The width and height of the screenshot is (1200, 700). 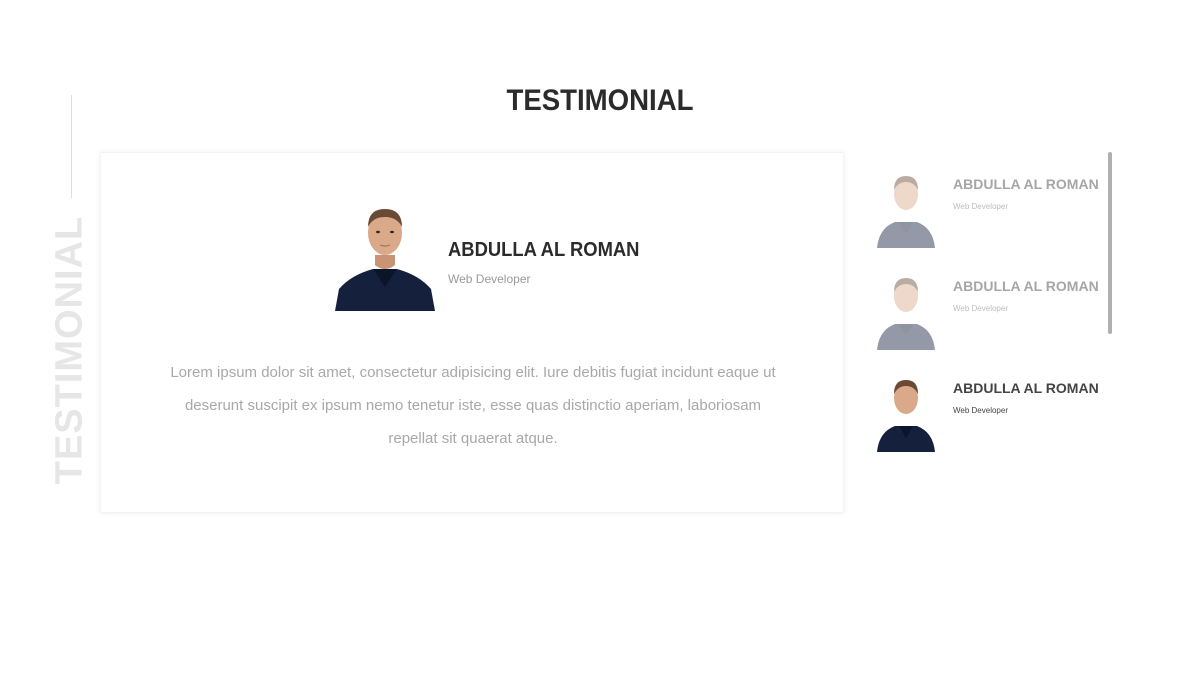 I want to click on person-avatar-photo, so click(x=385, y=260).